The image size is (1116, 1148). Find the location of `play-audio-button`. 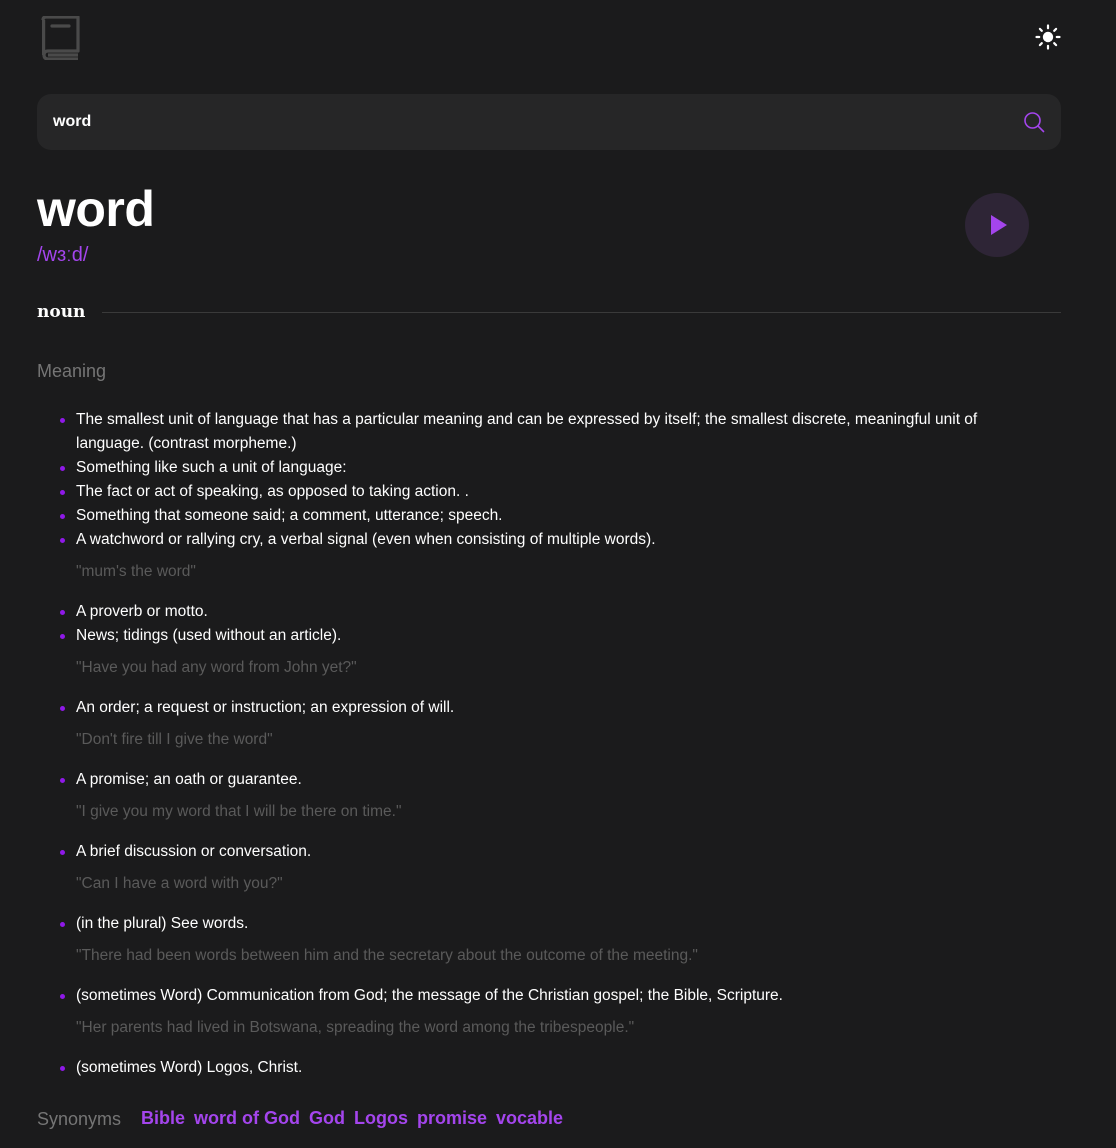

play-audio-button is located at coordinates (997, 225).